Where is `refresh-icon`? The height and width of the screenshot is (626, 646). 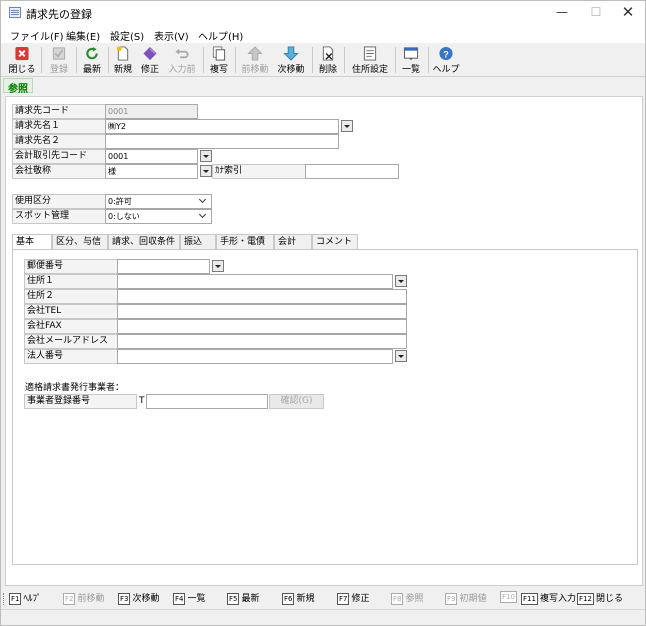
refresh-icon is located at coordinates (92, 53).